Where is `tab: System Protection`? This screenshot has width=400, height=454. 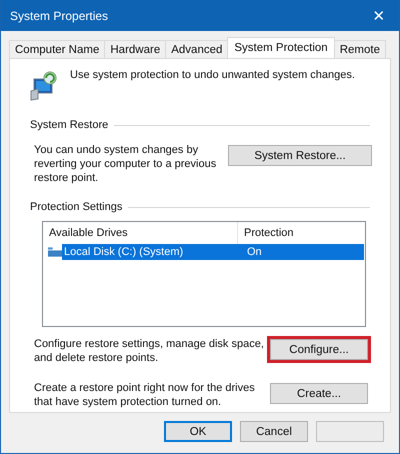 tab: System Protection is located at coordinates (281, 47).